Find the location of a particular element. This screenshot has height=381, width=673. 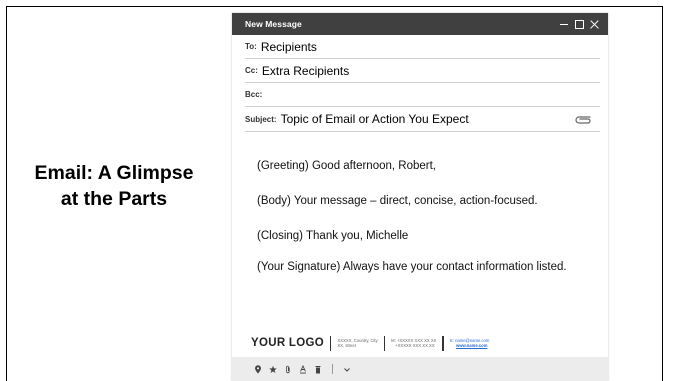

attach-icon is located at coordinates (288, 369).